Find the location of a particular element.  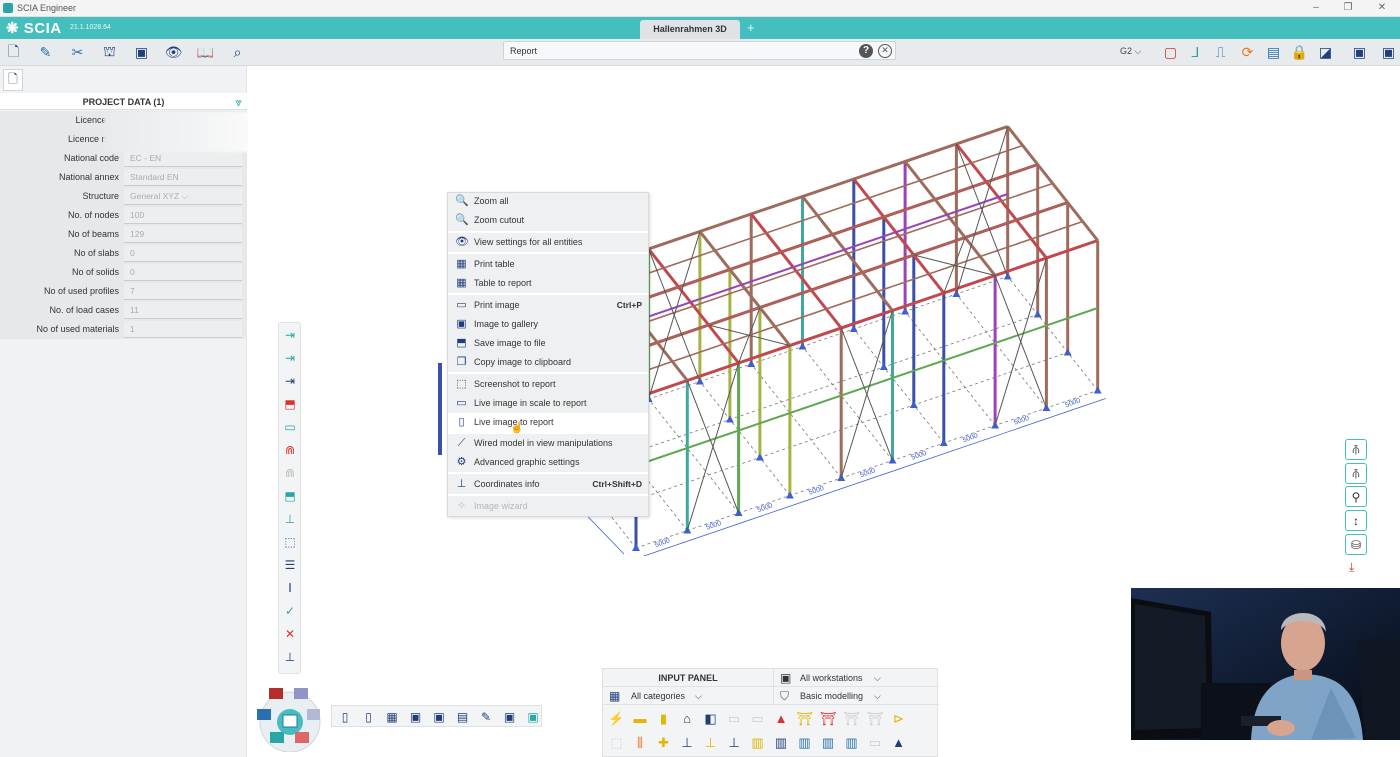

window2-icon: ▣ is located at coordinates (1388, 52).